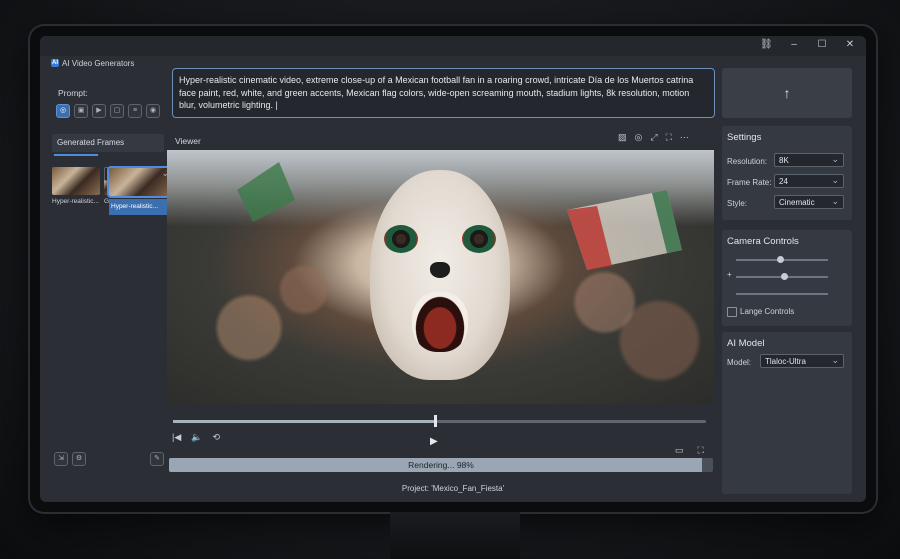 This screenshot has height=559, width=900. What do you see at coordinates (79, 459) in the screenshot?
I see `gear-icon: ⚙` at bounding box center [79, 459].